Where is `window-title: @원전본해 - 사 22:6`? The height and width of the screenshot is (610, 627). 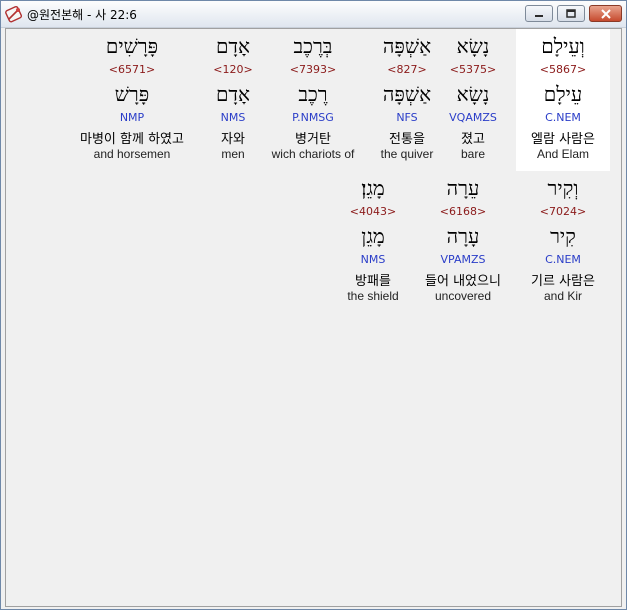 window-title: @원전본해 - 사 22:6 is located at coordinates (82, 15).